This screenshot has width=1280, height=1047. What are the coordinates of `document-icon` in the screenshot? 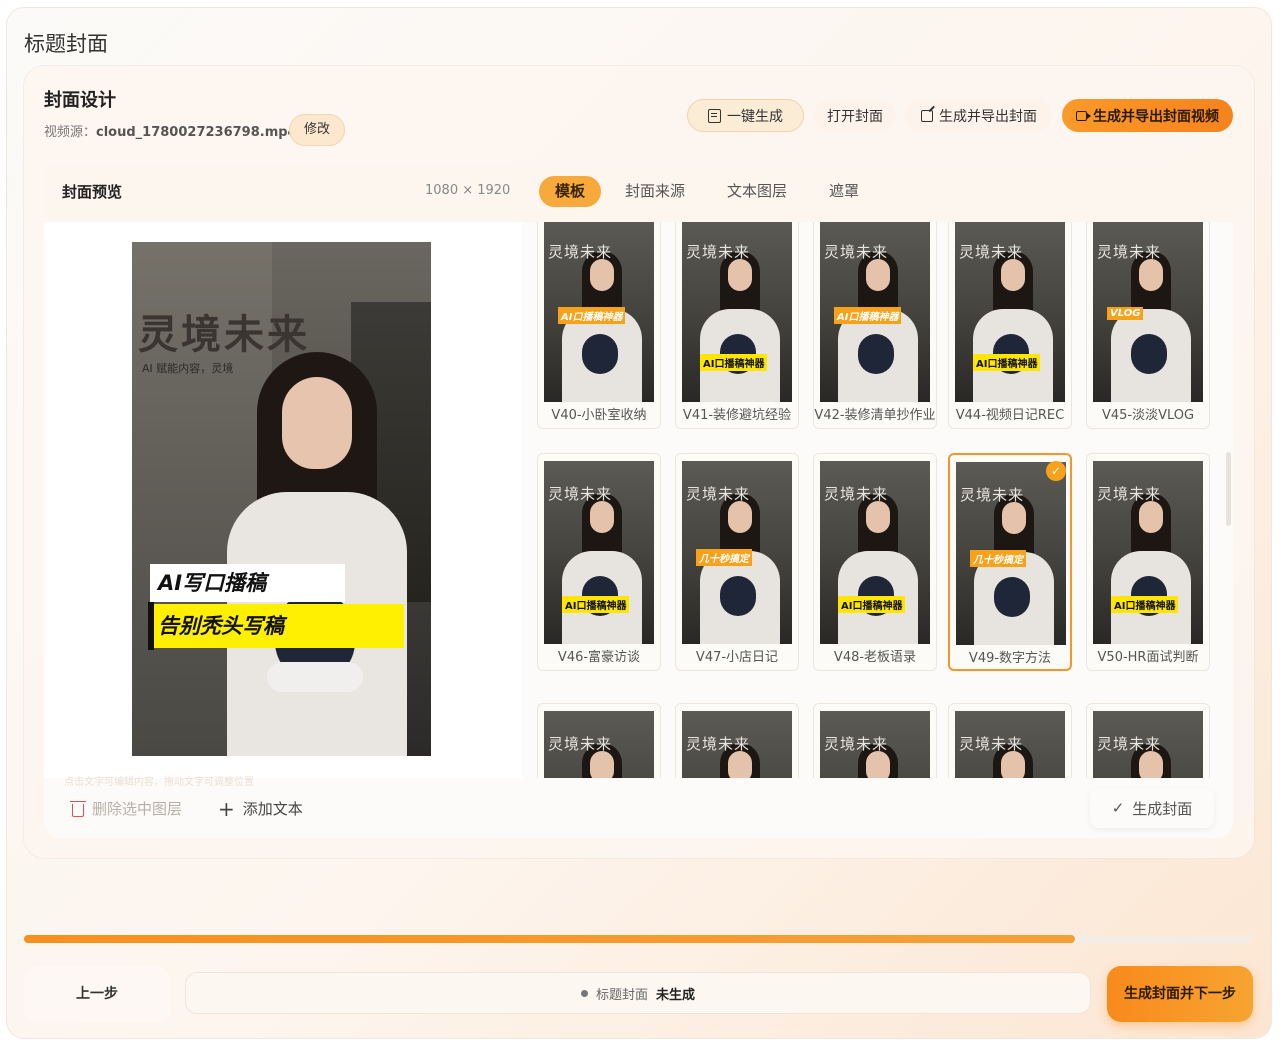 It's located at (714, 115).